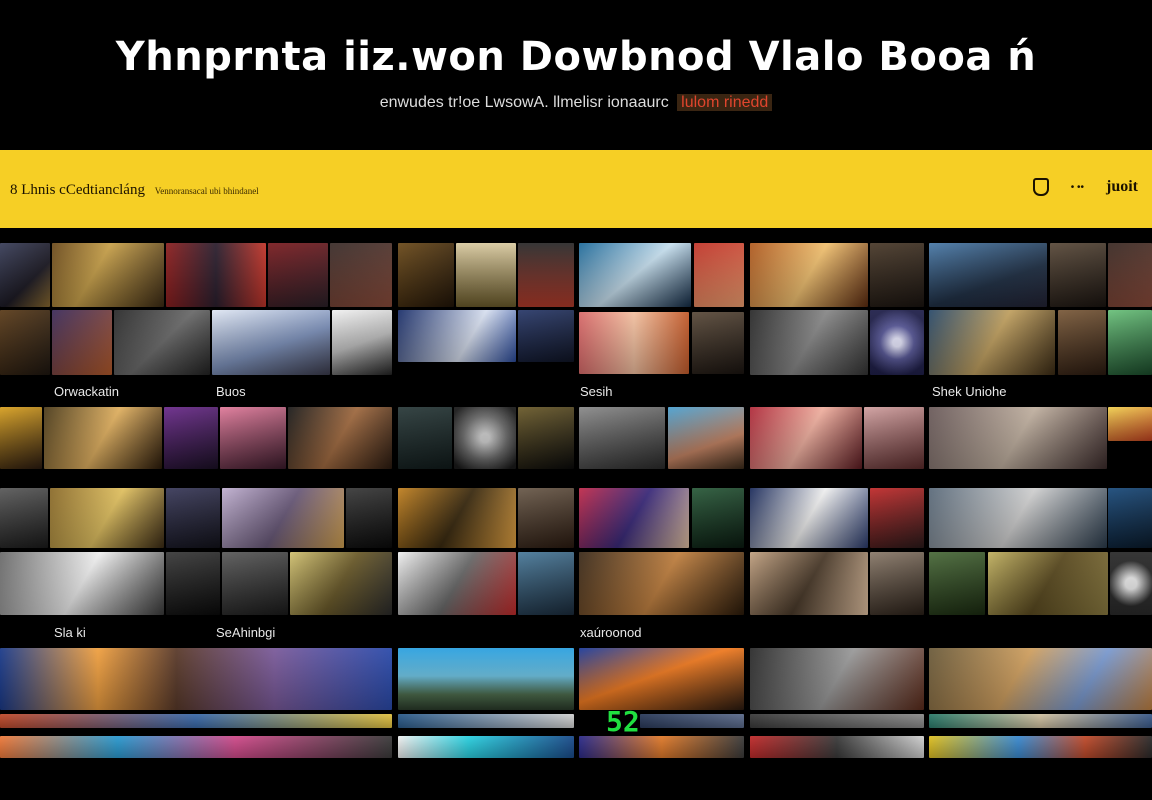  What do you see at coordinates (596, 391) in the screenshot?
I see `section-label: Sesih` at bounding box center [596, 391].